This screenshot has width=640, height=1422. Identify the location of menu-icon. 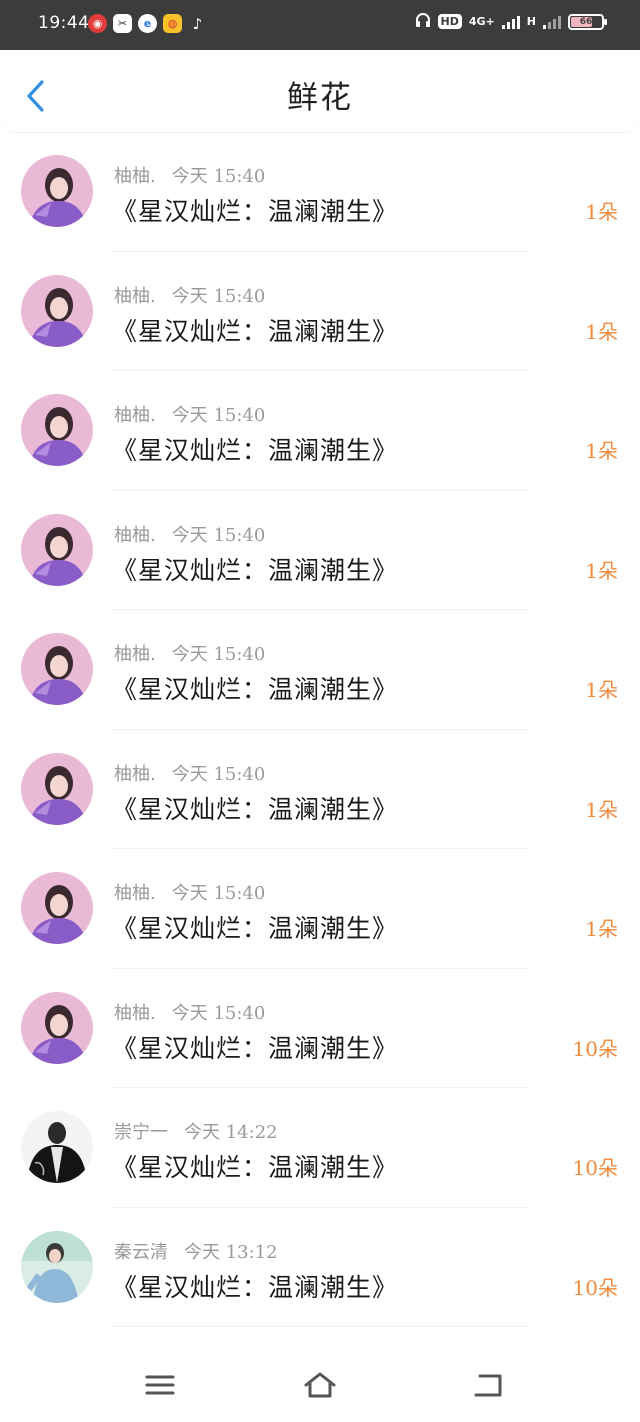
(160, 1385).